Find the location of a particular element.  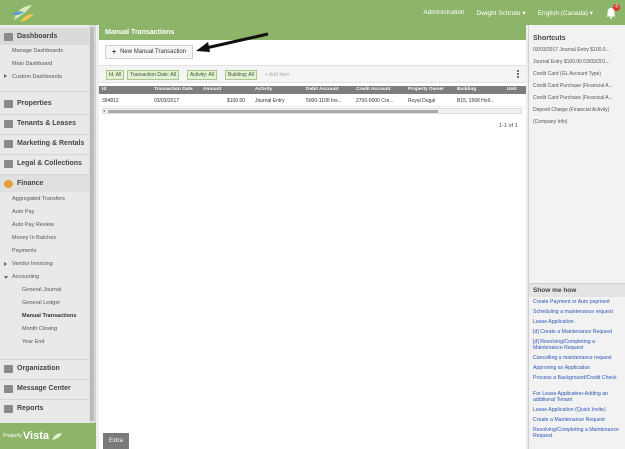

sidebar-section-label: Properties is located at coordinates (34, 103).